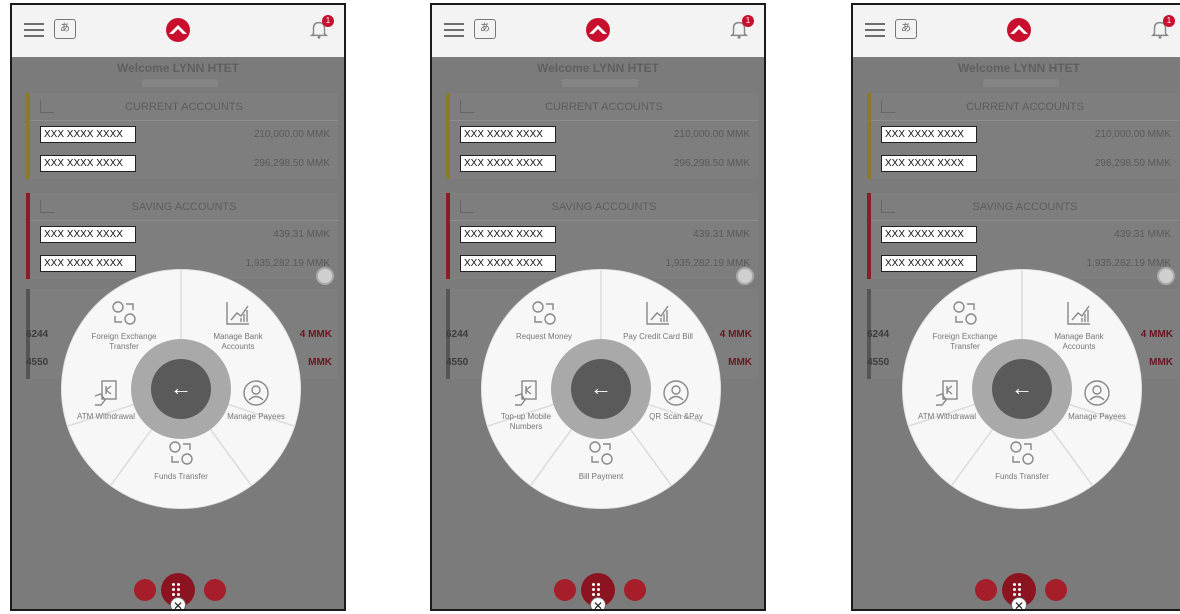 The height and width of the screenshot is (614, 1180). What do you see at coordinates (106, 416) in the screenshot?
I see `wheel-item-label: ATM Withdrawal` at bounding box center [106, 416].